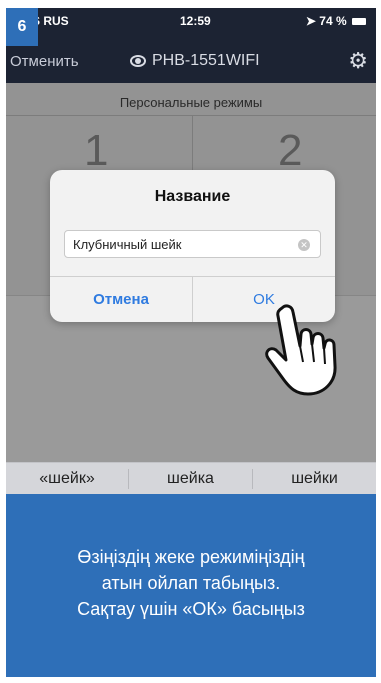  I want to click on nav-bar: Отменить PHB-1551WIFI ⚙, so click(191, 63).